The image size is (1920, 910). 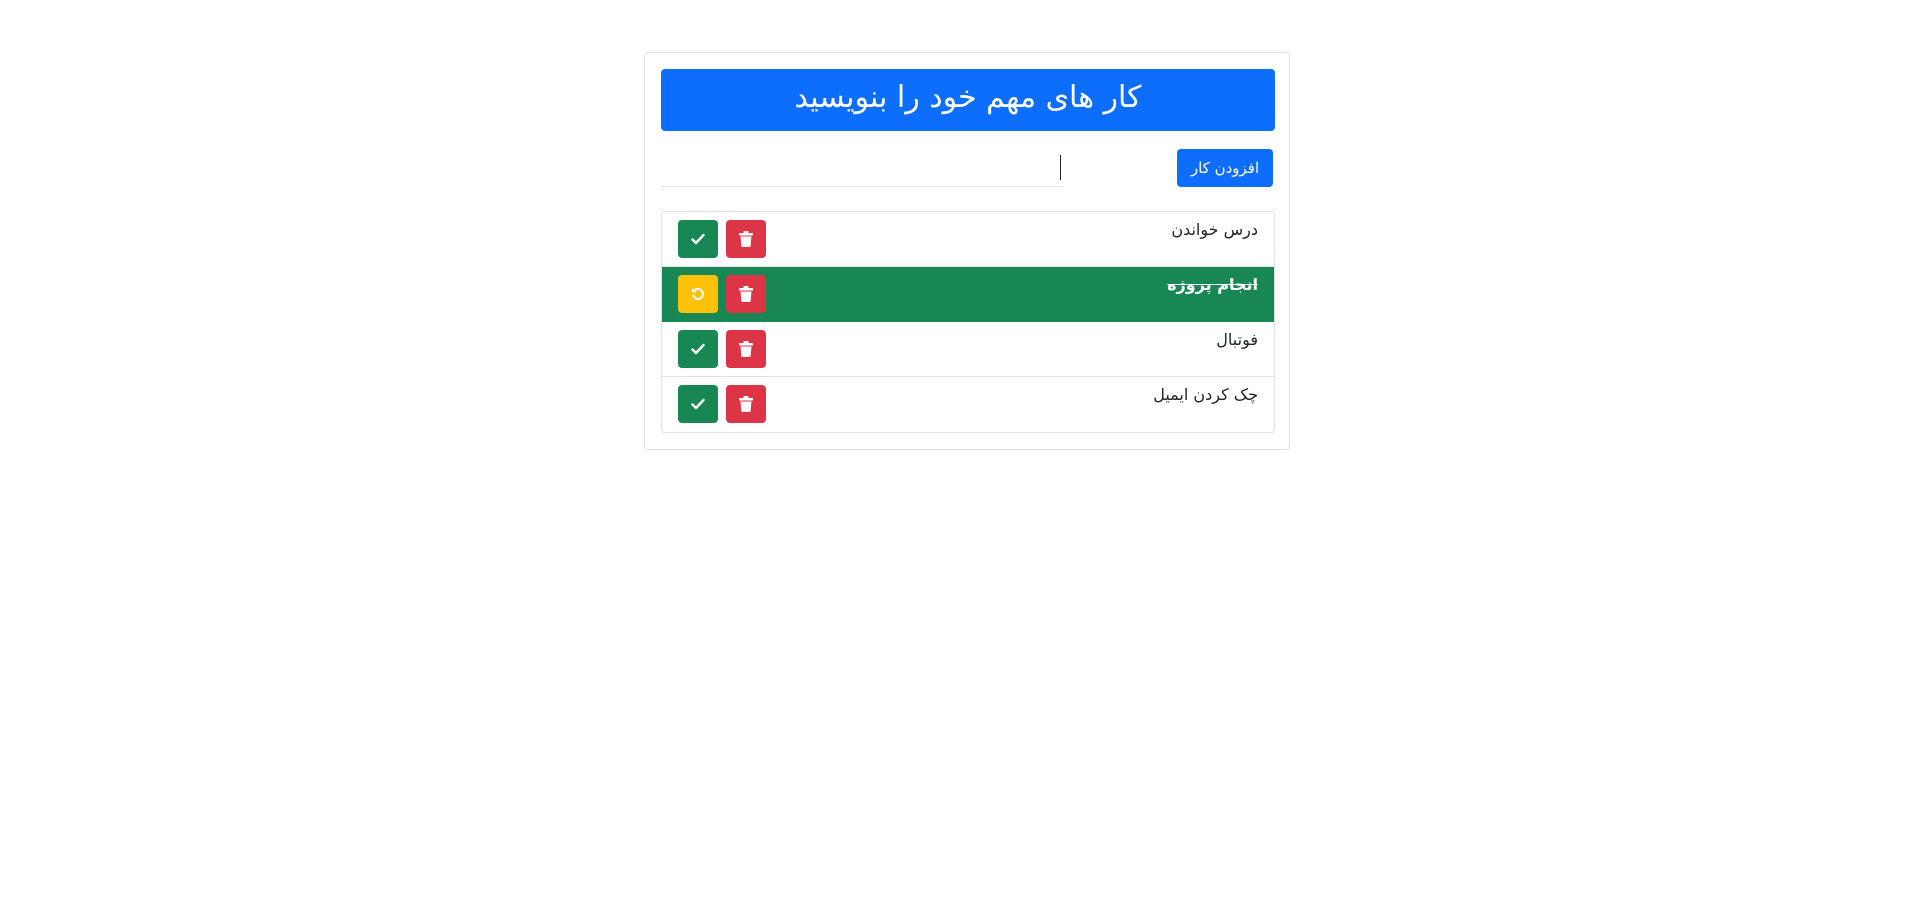 What do you see at coordinates (1237, 339) in the screenshot?
I see `task-label: فوتبال` at bounding box center [1237, 339].